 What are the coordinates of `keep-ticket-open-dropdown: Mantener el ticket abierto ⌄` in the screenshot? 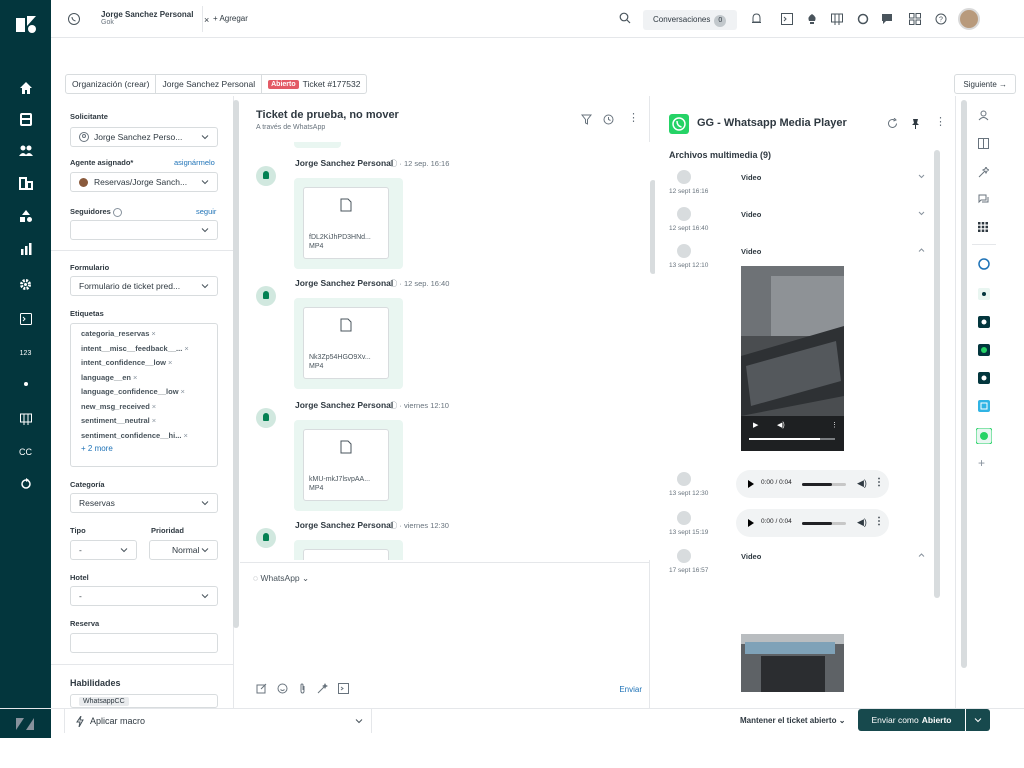 It's located at (792, 720).